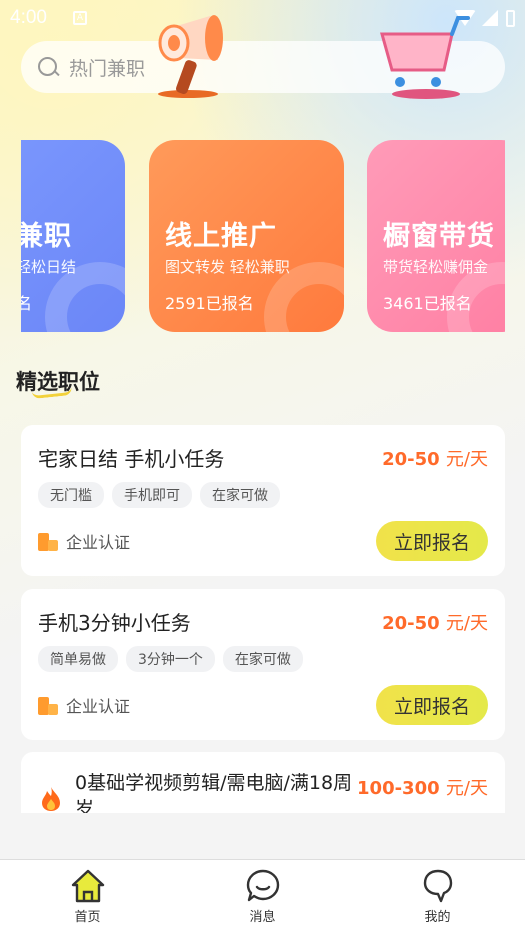 This screenshot has width=525, height=933. I want to click on megaphone-icon, so click(190, 56).